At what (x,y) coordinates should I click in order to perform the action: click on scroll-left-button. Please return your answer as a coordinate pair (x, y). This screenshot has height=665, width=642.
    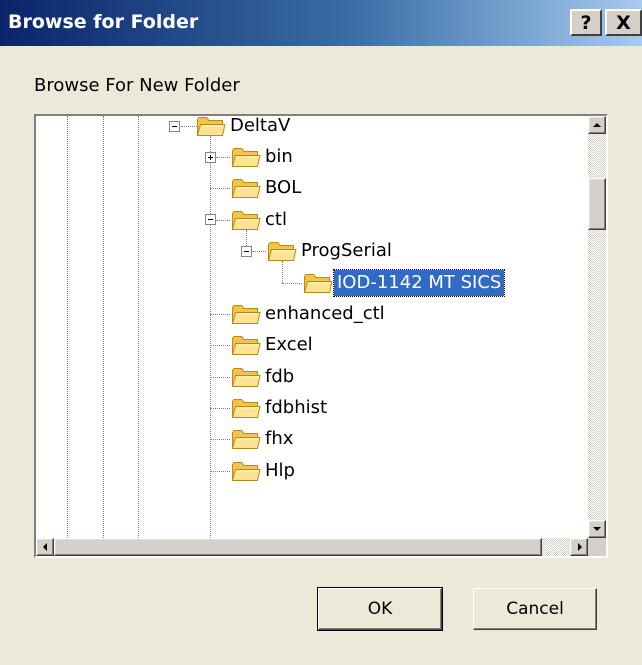
    Looking at the image, I should click on (45, 547).